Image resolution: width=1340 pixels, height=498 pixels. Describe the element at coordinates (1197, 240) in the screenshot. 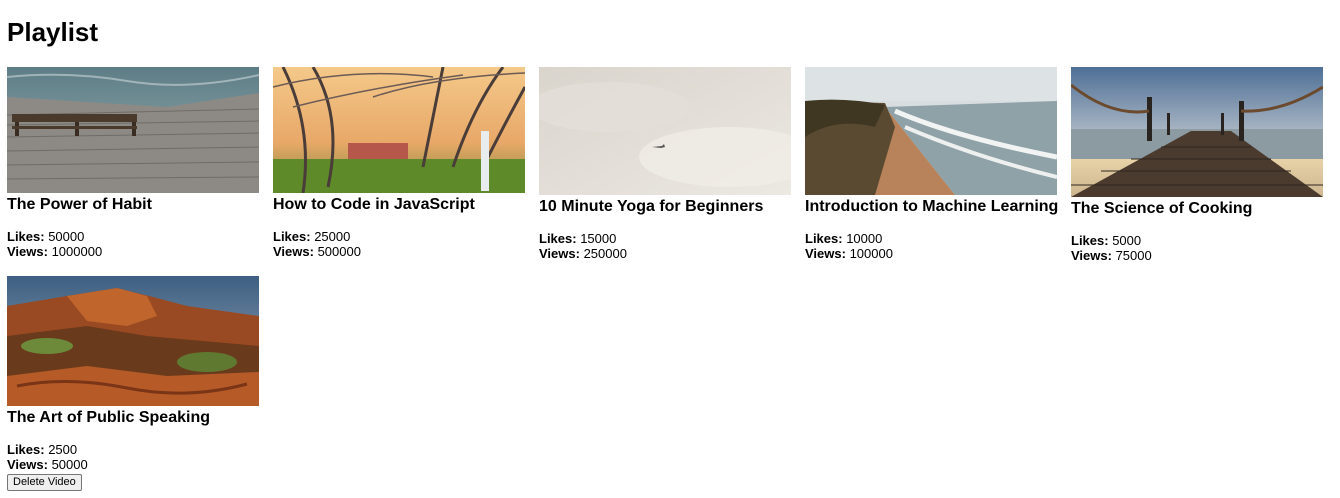

I see `likes-row: Likes: 5000` at that location.